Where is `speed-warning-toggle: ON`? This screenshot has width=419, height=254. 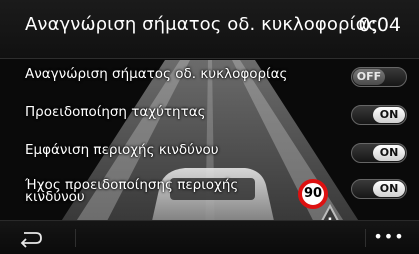 speed-warning-toggle: ON is located at coordinates (379, 115).